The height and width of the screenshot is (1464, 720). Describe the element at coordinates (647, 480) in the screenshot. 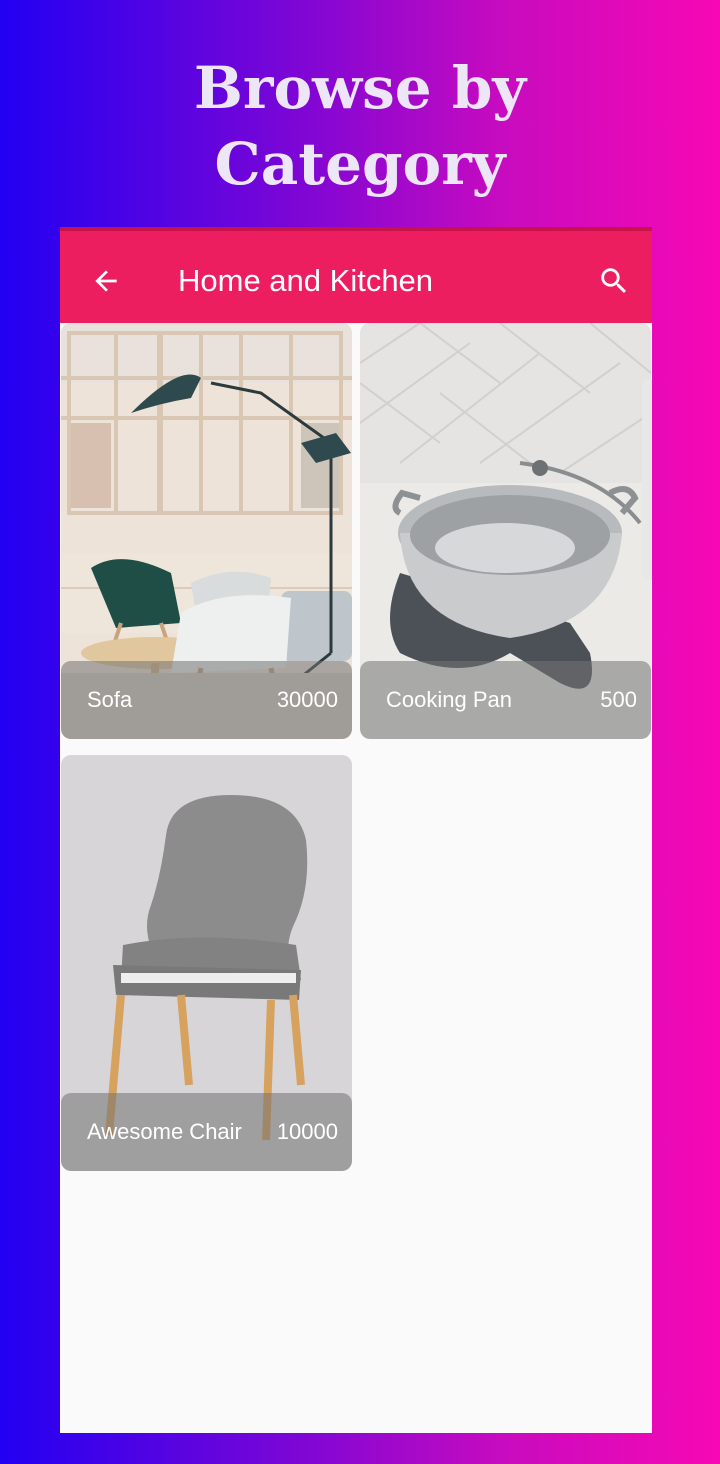

I see `next-card-peek` at that location.